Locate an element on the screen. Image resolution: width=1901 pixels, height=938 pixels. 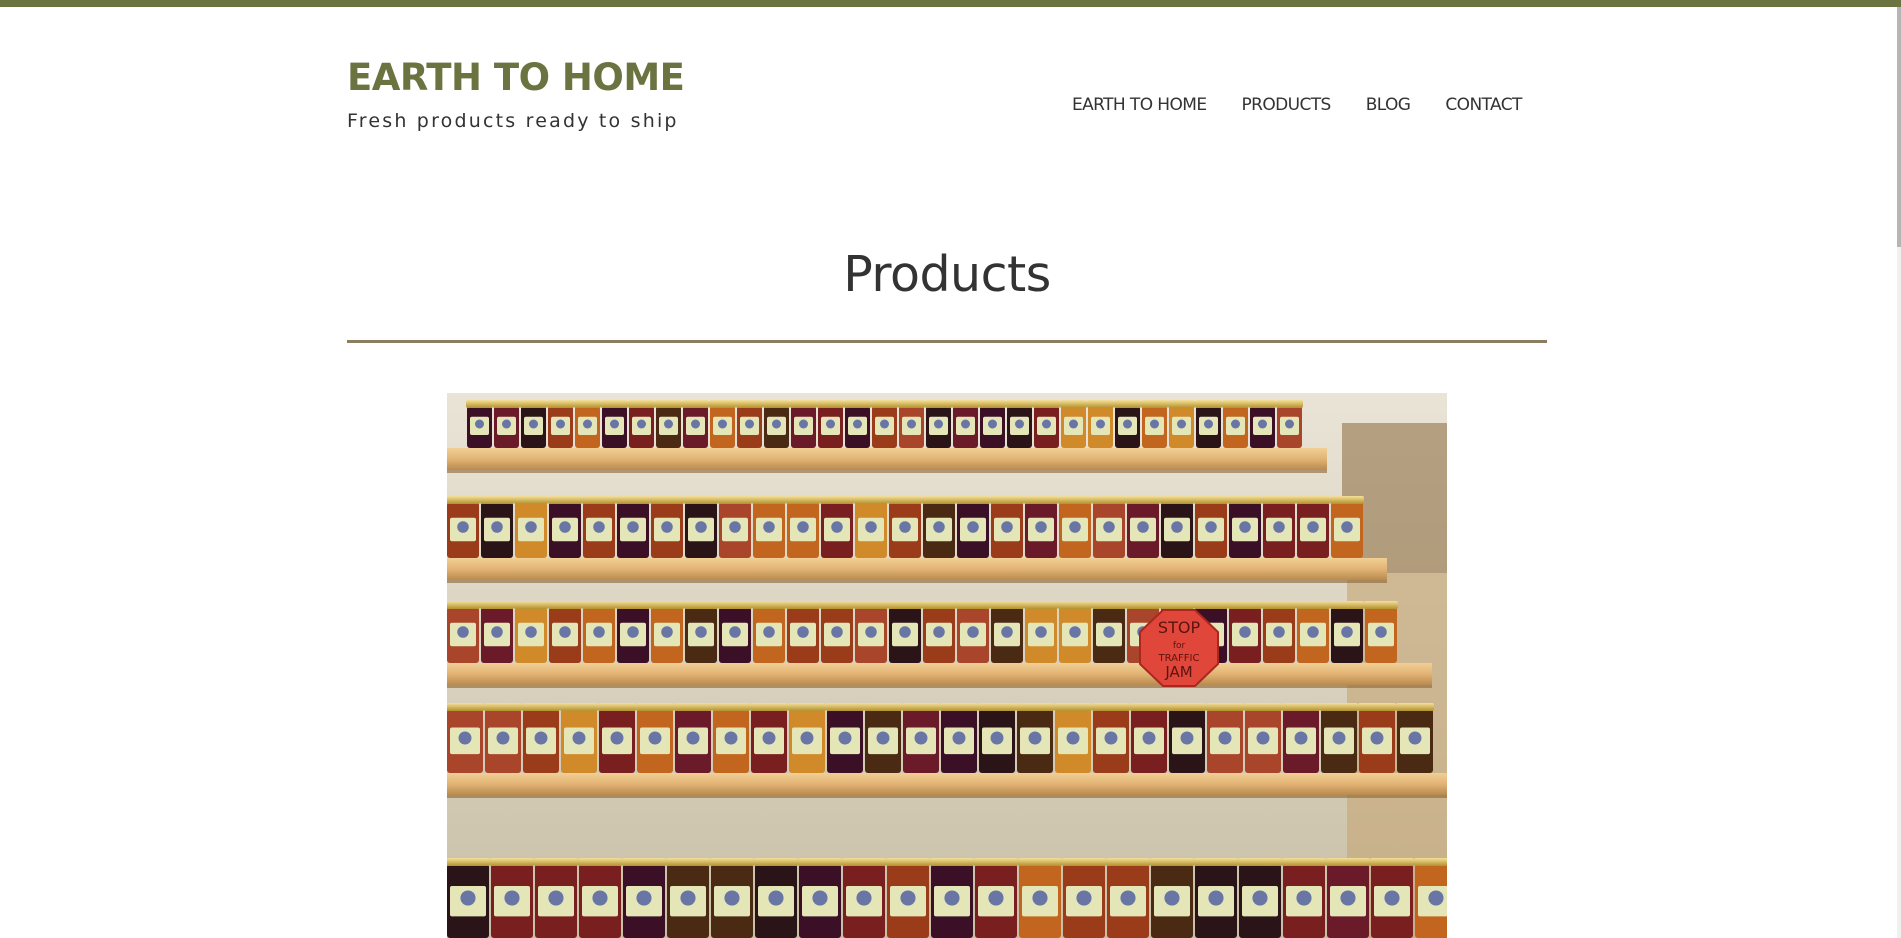
nav-item-blog: BLOG is located at coordinates (1388, 105).